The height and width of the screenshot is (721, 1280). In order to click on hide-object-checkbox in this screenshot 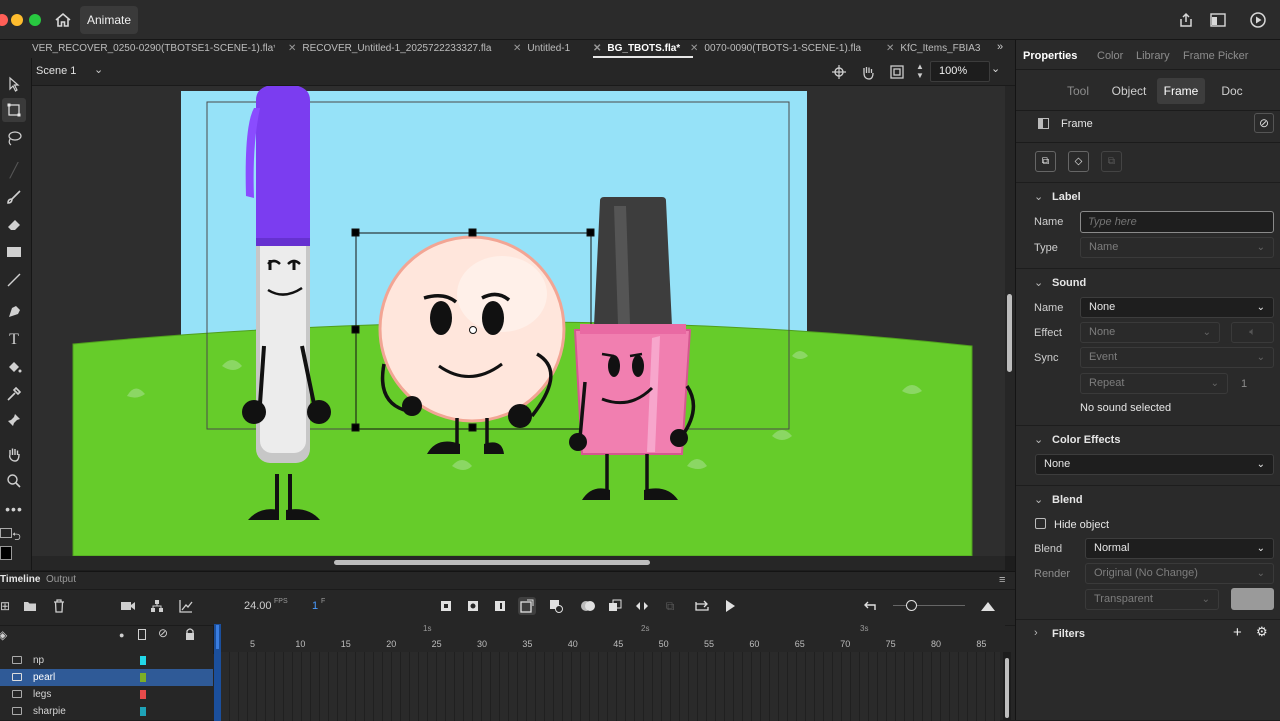, I will do `click(1040, 523)`.